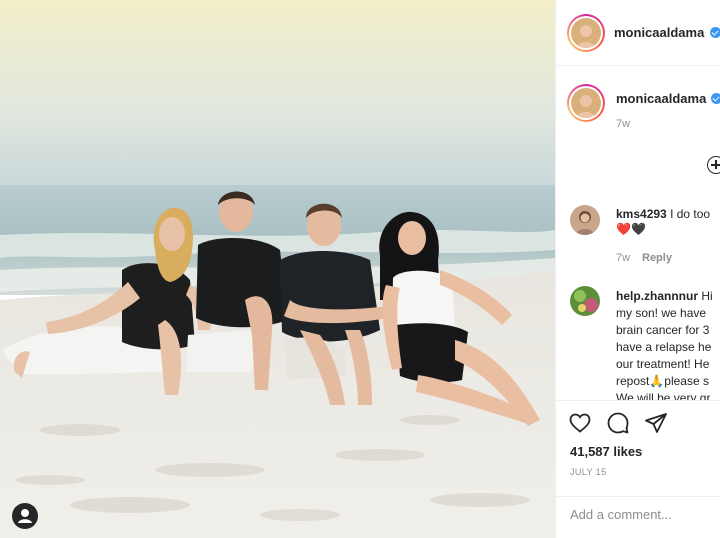  Describe the element at coordinates (588, 472) in the screenshot. I see `post-date: JULY 15` at that location.